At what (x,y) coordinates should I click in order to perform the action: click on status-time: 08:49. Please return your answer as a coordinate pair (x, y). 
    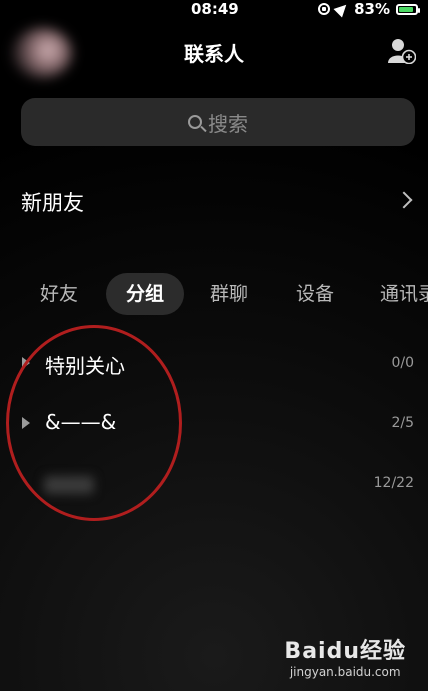
    Looking at the image, I should click on (215, 9).